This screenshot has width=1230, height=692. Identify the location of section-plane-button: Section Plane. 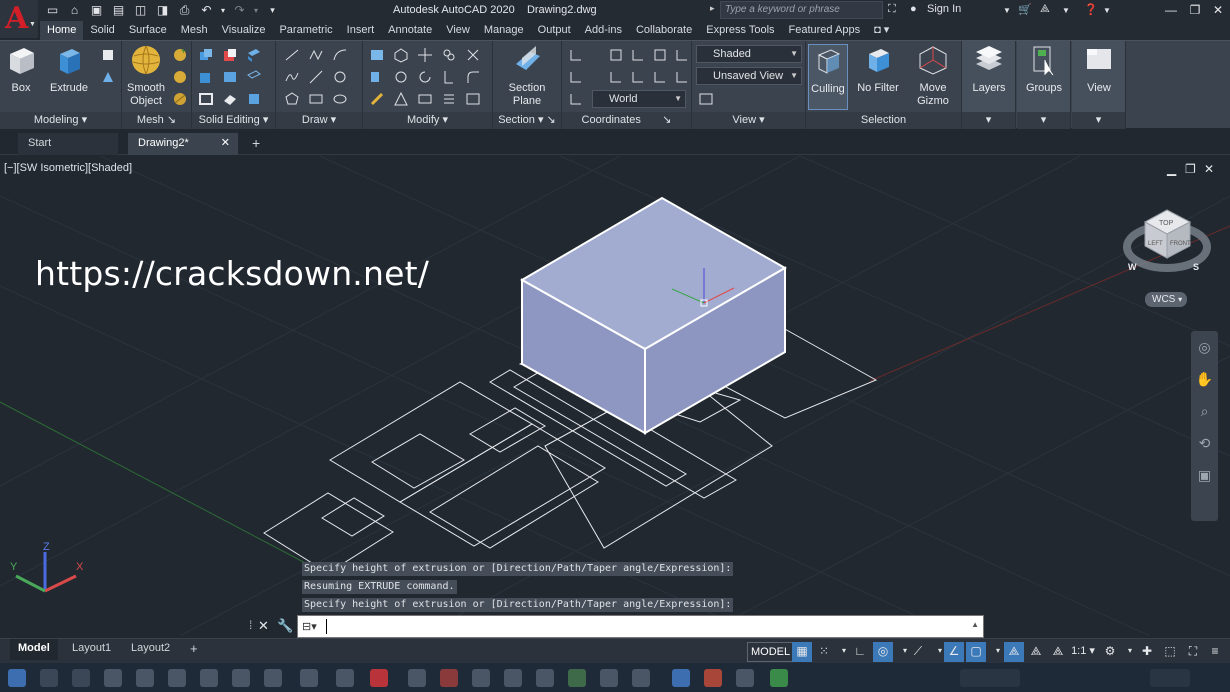
(527, 76).